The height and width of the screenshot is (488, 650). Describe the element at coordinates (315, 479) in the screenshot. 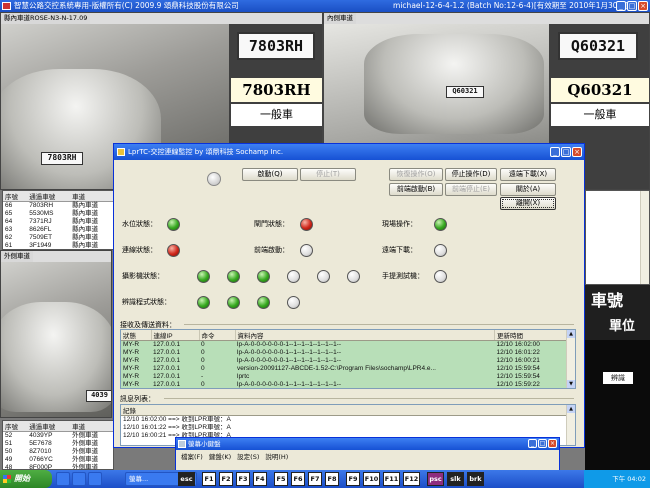

I see `key-f7: F7` at that location.